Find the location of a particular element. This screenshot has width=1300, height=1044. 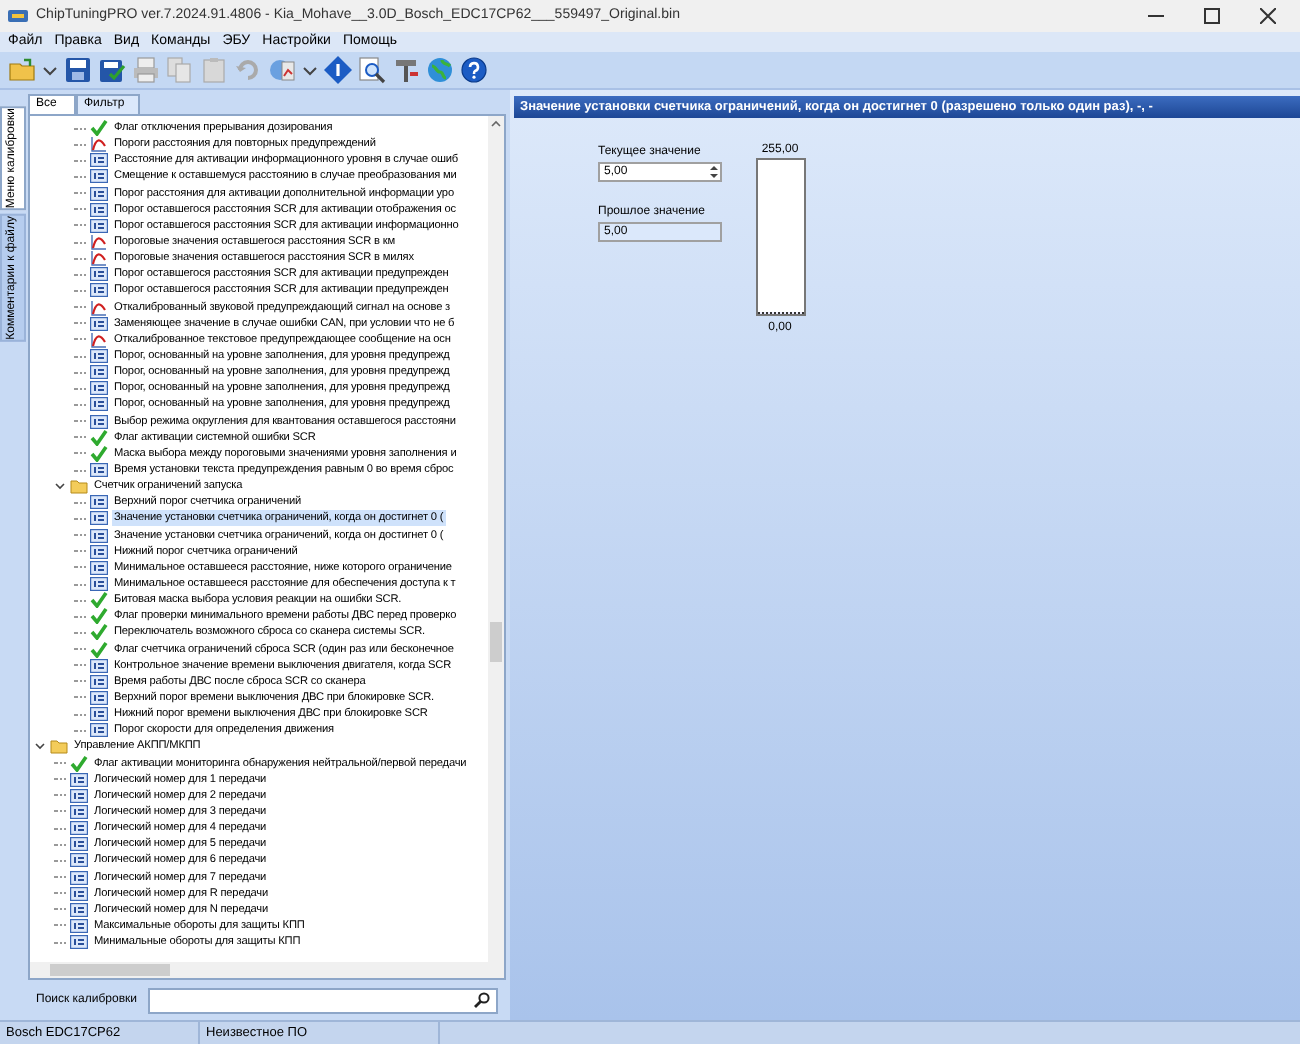

save-check-icon is located at coordinates (112, 70).